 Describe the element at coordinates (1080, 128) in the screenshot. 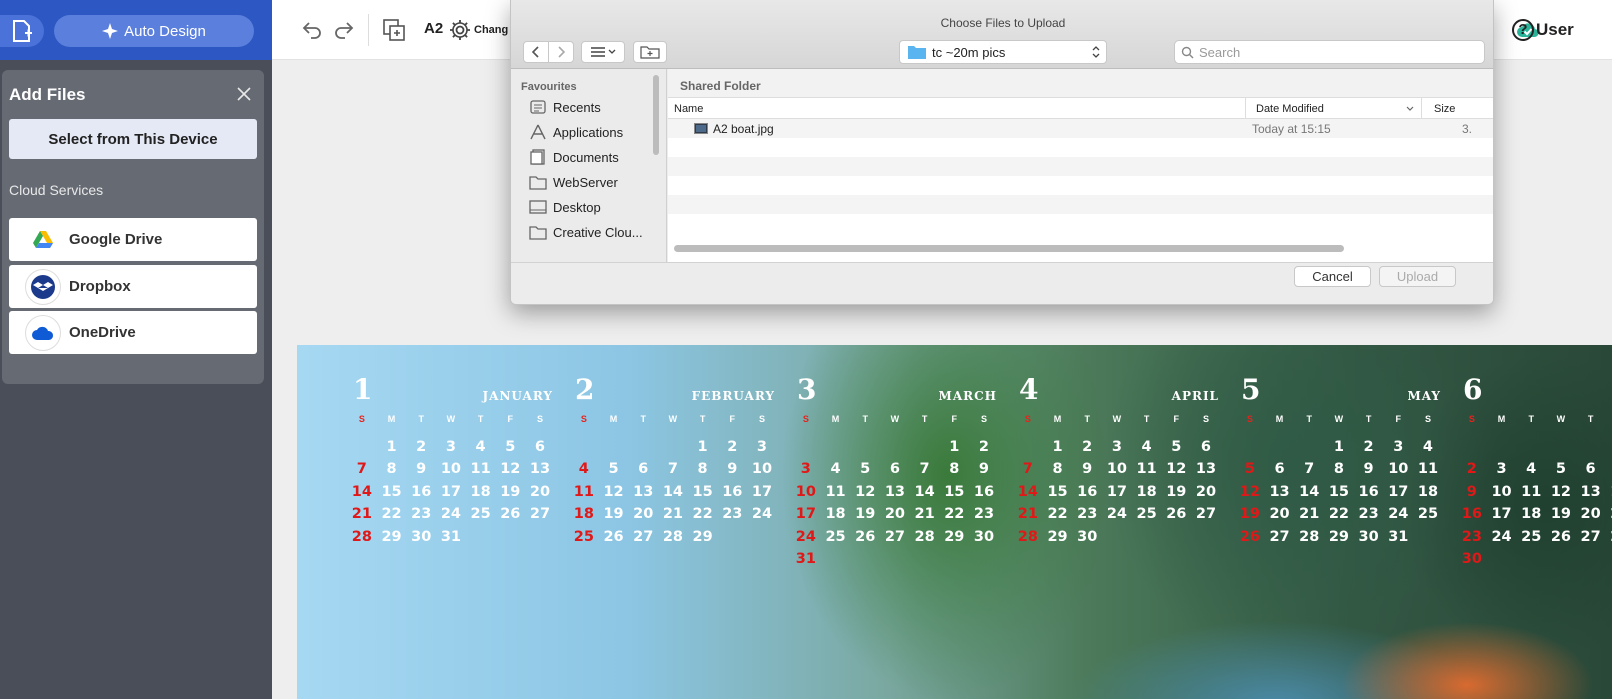

I see `table-row: A2 boat.jpg Today at 15:15 3.` at that location.